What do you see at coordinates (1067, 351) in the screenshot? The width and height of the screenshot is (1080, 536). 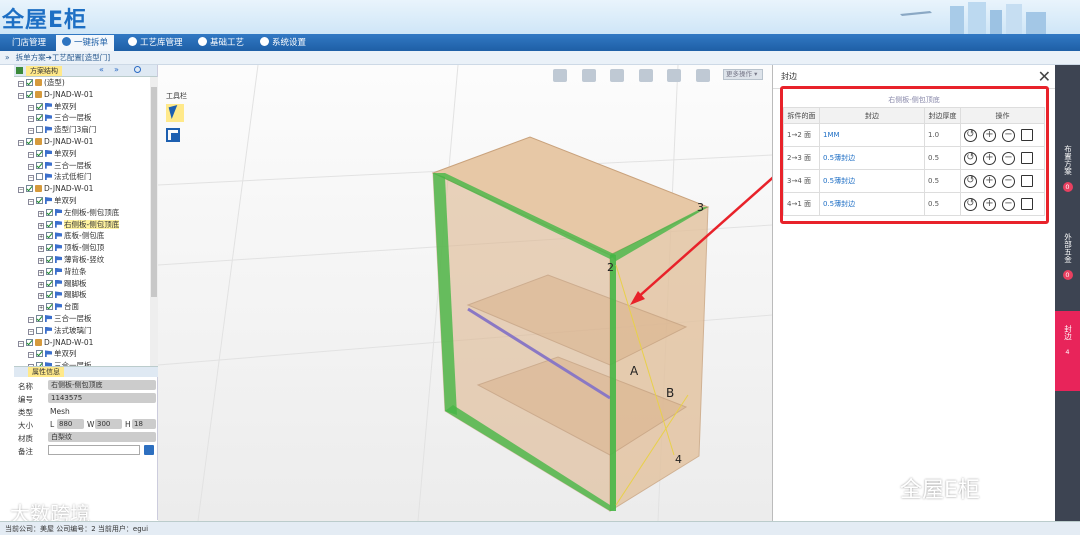 I see `tab-edge-banding: 封边 4` at bounding box center [1067, 351].